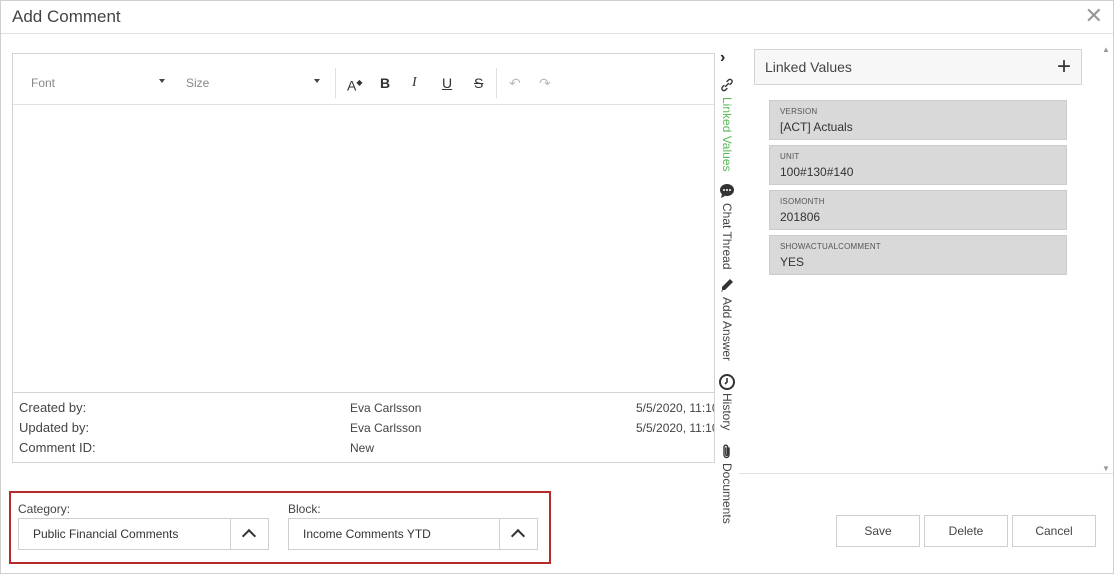 Image resolution: width=1114 pixels, height=574 pixels. I want to click on strikethrough-button: S, so click(478, 83).